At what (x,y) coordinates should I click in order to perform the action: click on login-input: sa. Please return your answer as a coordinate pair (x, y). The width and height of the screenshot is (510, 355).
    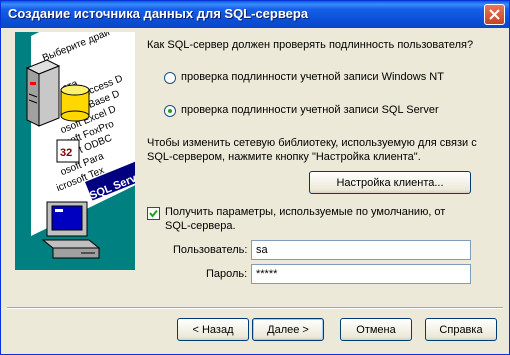
    Looking at the image, I should click on (361, 250).